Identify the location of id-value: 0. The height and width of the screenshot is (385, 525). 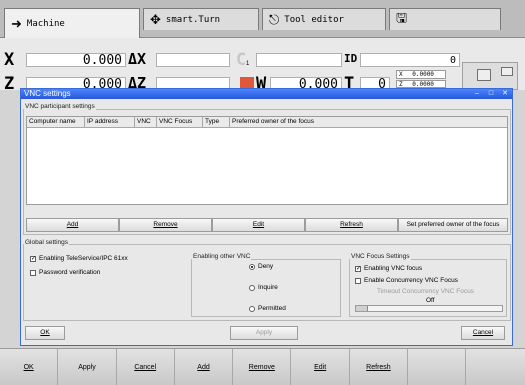
(410, 60).